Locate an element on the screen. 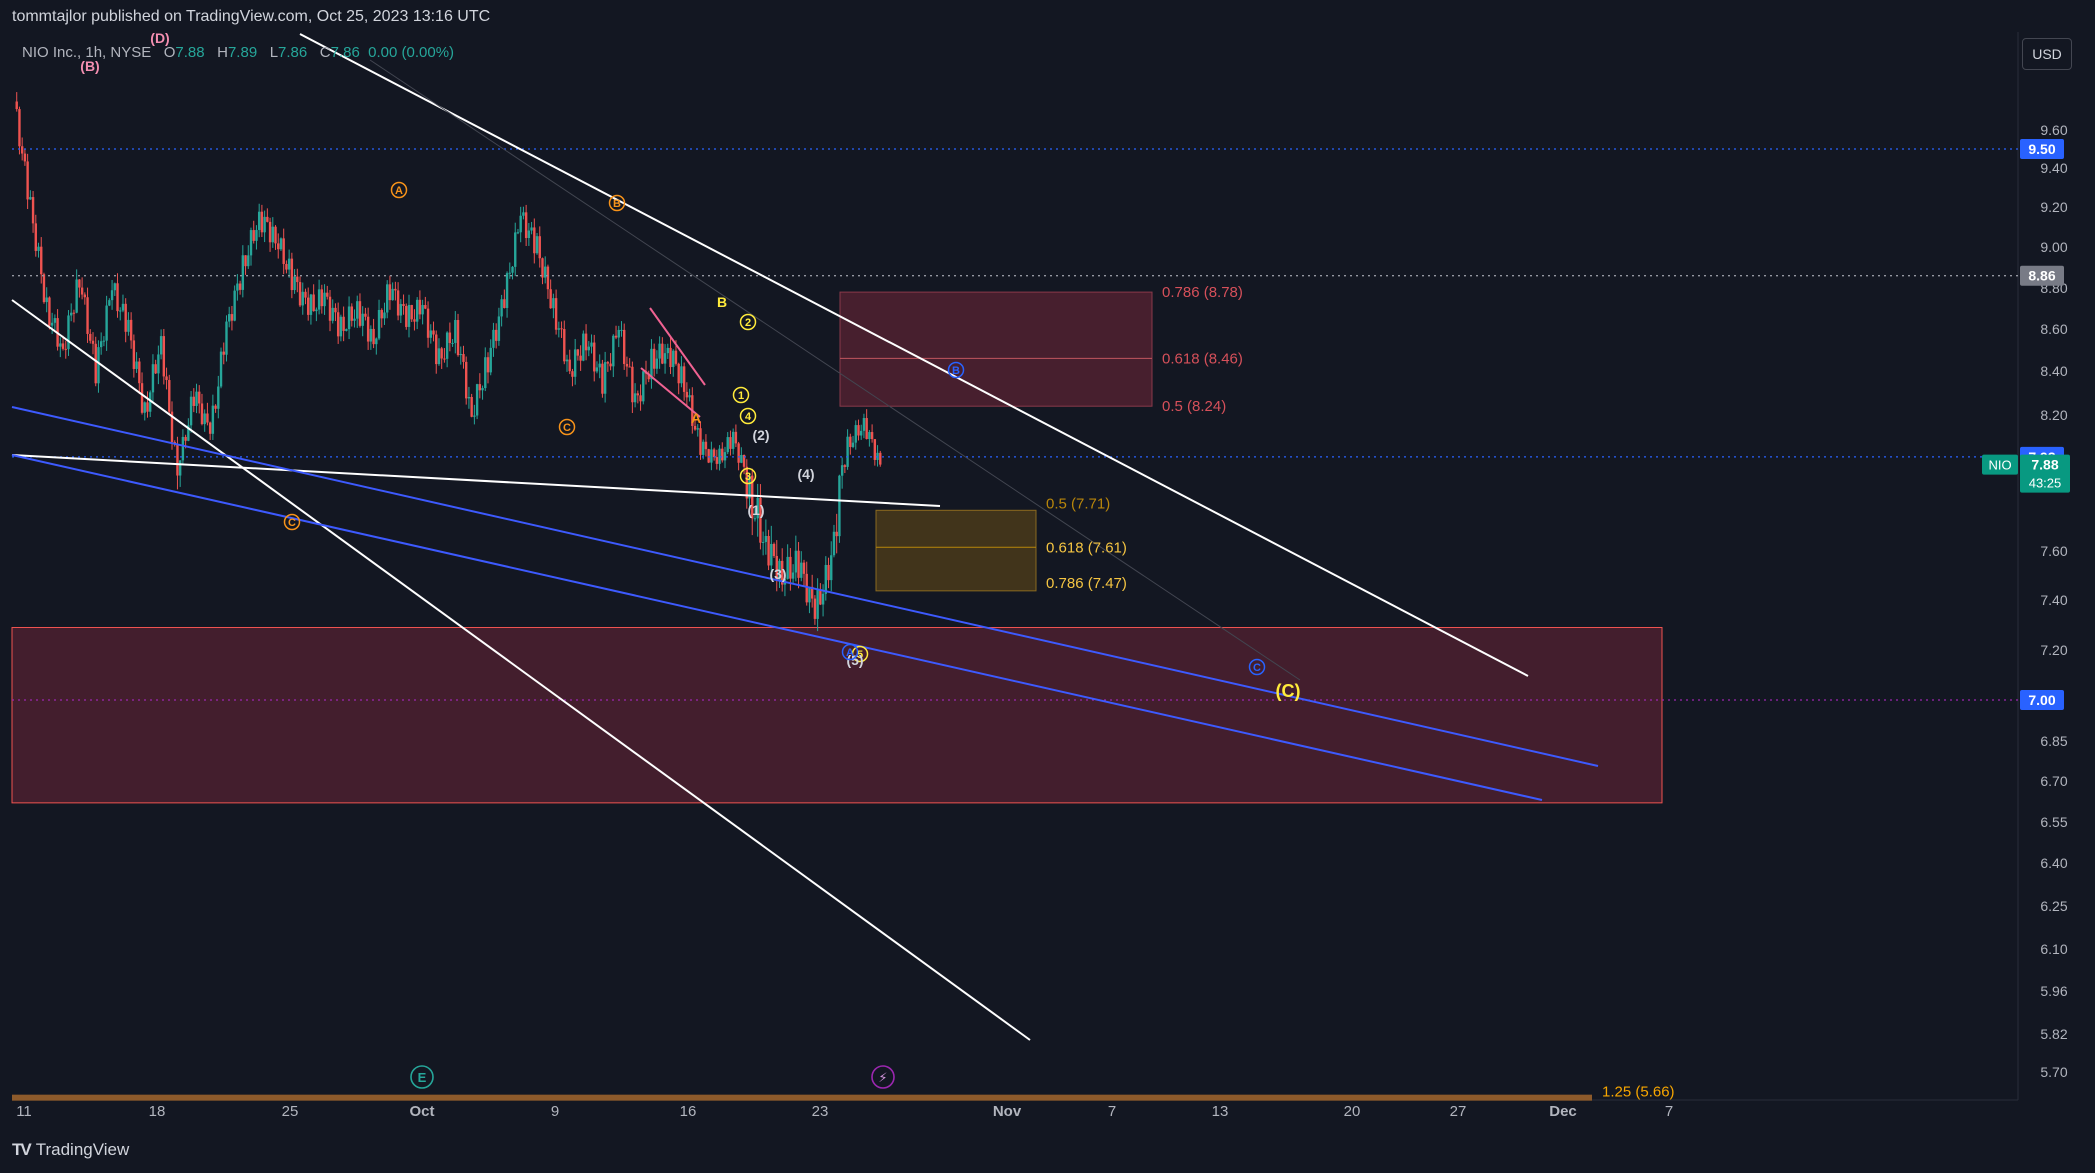 The image size is (2095, 1173). y-tick-label: 6.25 is located at coordinates (2053, 906).